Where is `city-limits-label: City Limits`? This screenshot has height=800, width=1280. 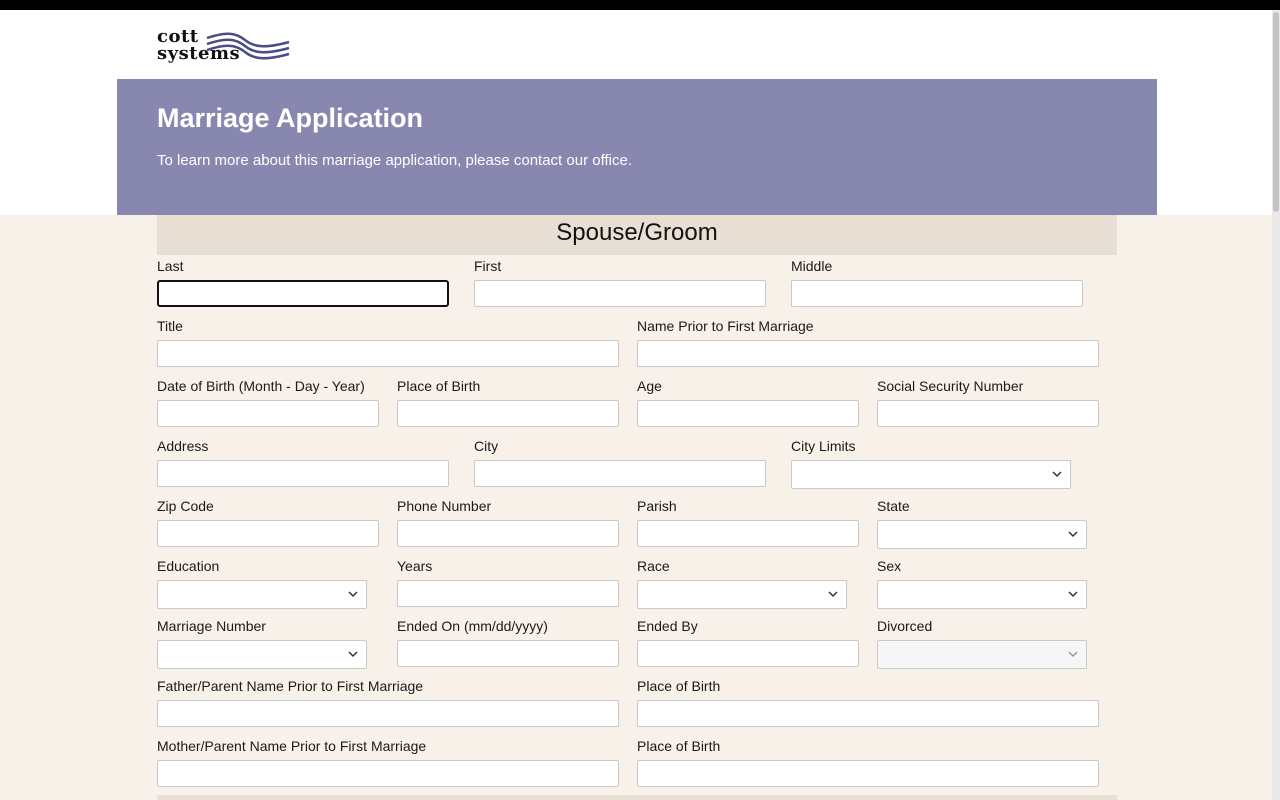
city-limits-label: City Limits is located at coordinates (823, 446).